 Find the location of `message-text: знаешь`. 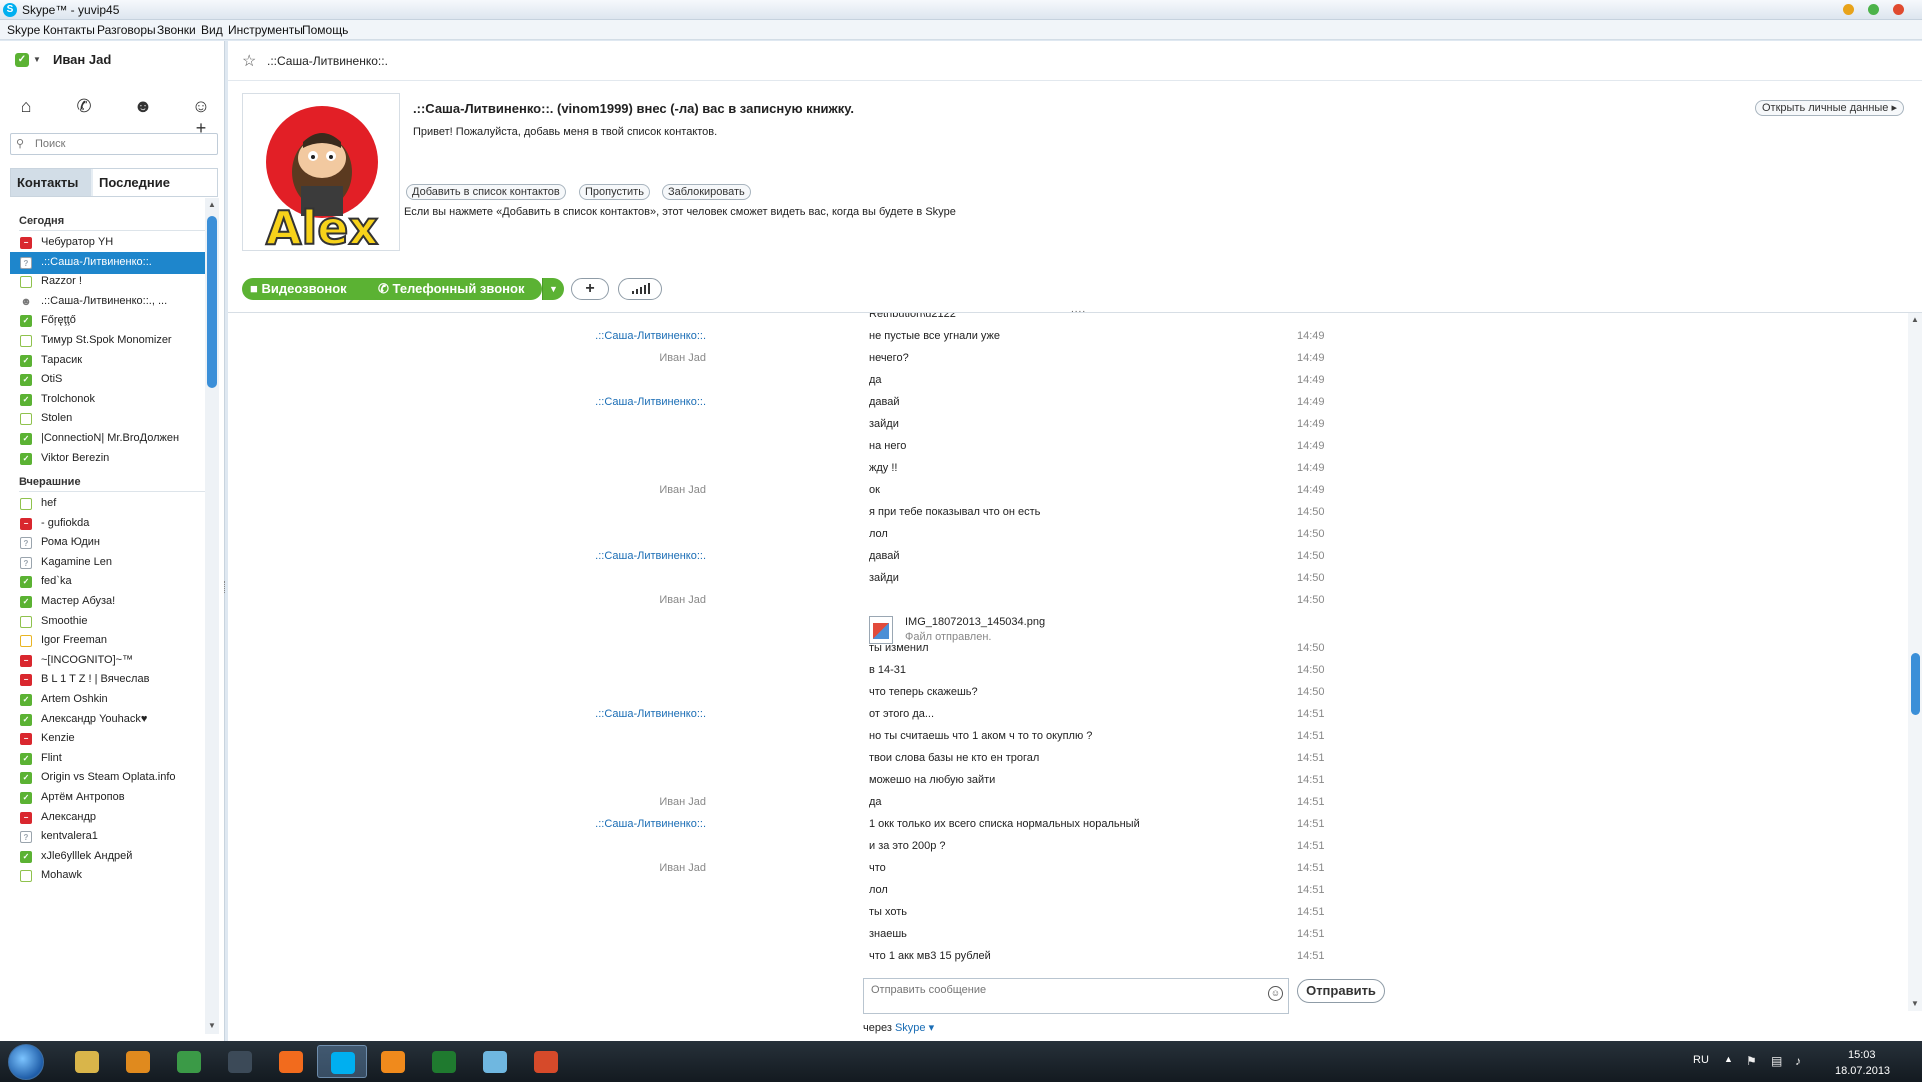

message-text: знаешь is located at coordinates (888, 934).